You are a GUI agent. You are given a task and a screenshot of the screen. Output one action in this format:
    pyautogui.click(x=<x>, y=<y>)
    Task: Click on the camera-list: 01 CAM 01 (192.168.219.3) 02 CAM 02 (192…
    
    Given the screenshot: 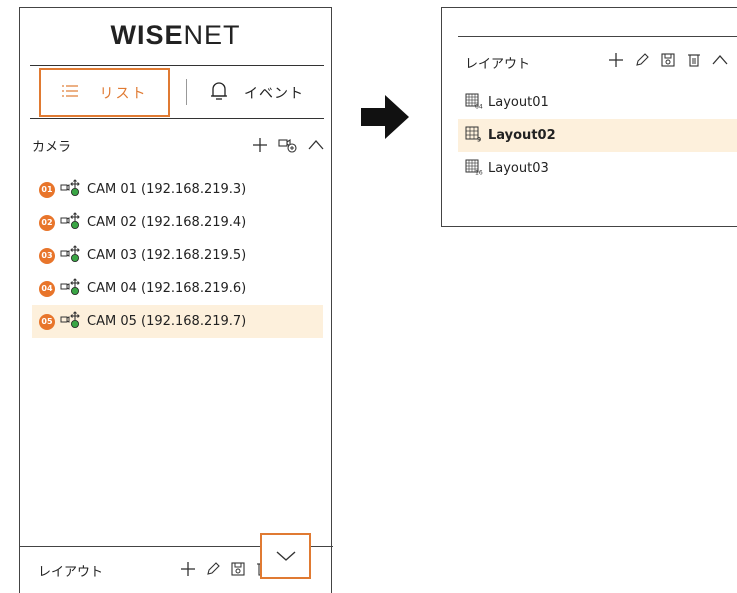 What is the action you would take?
    pyautogui.click(x=177, y=255)
    